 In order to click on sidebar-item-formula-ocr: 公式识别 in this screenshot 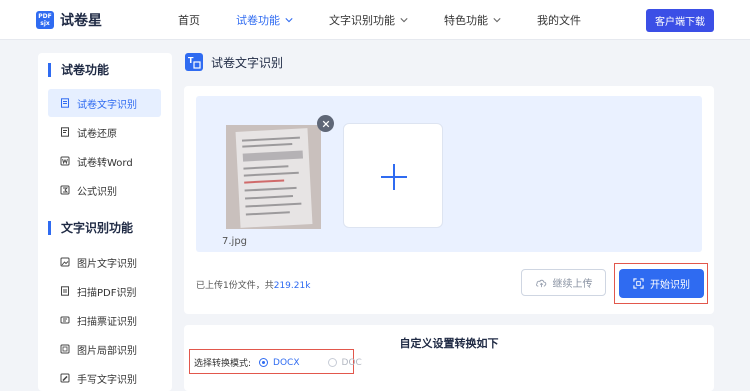, I will do `click(104, 190)`.